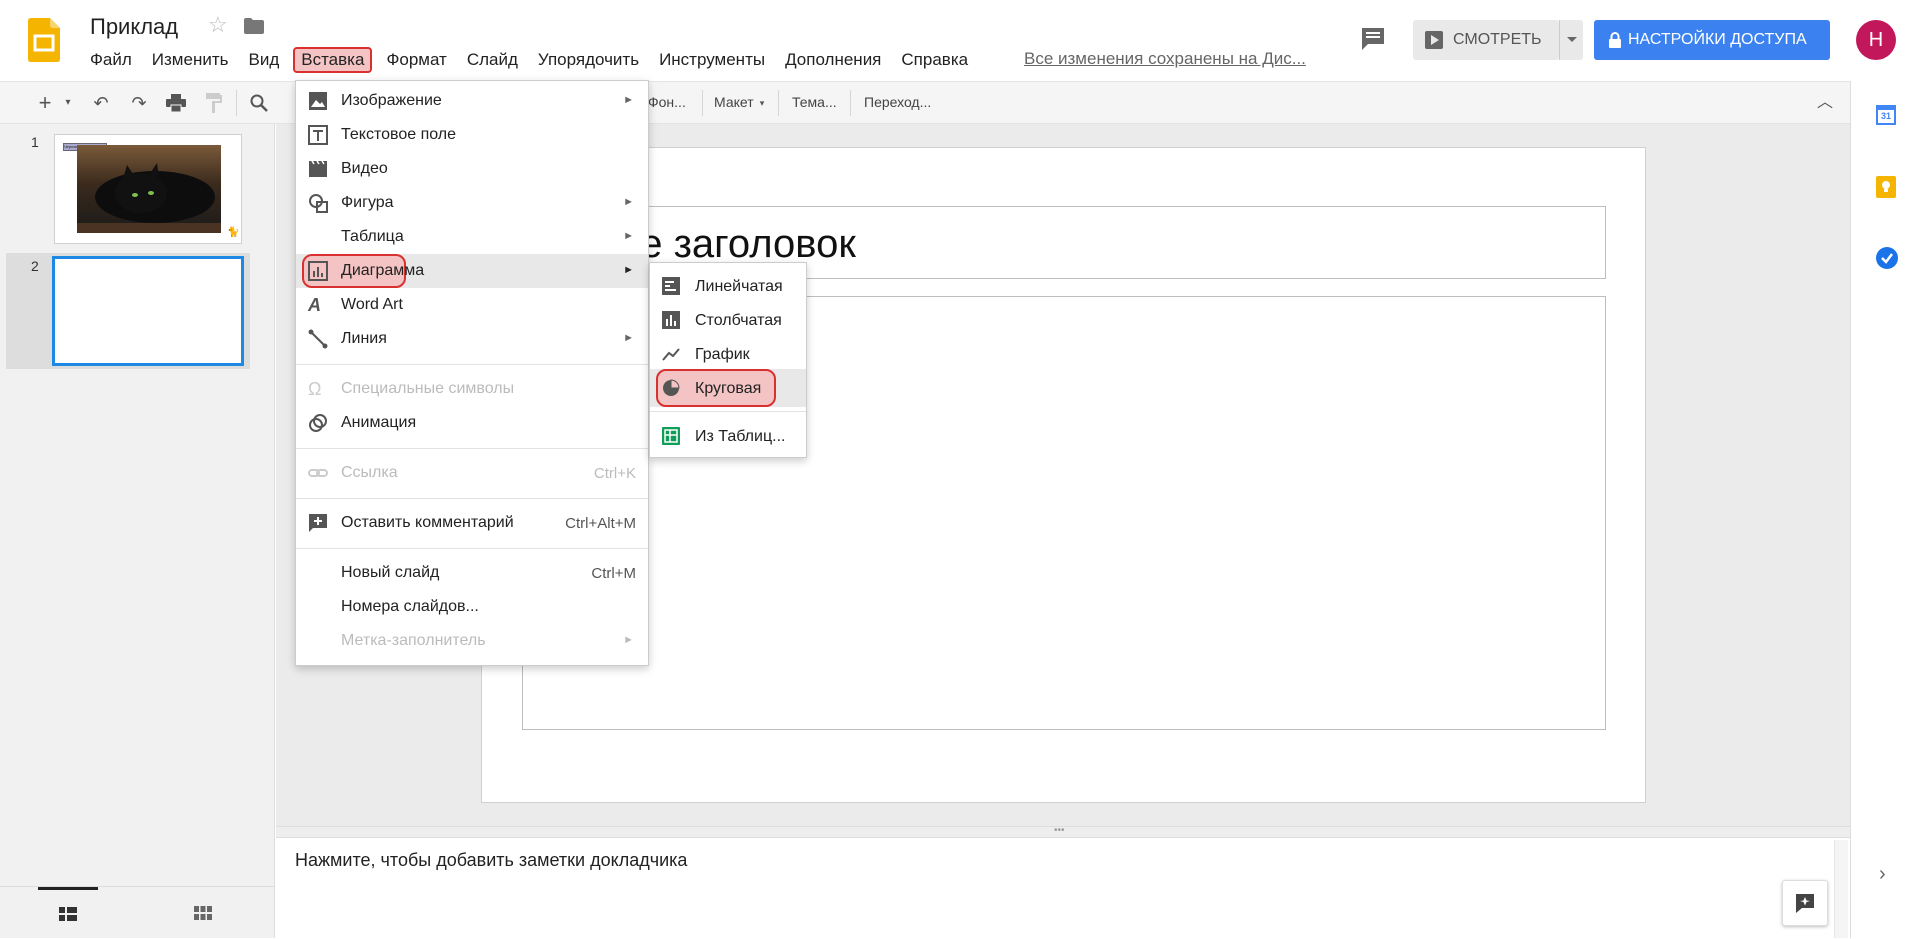 Image resolution: width=1920 pixels, height=939 pixels. I want to click on slides-logo-icon, so click(44, 40).